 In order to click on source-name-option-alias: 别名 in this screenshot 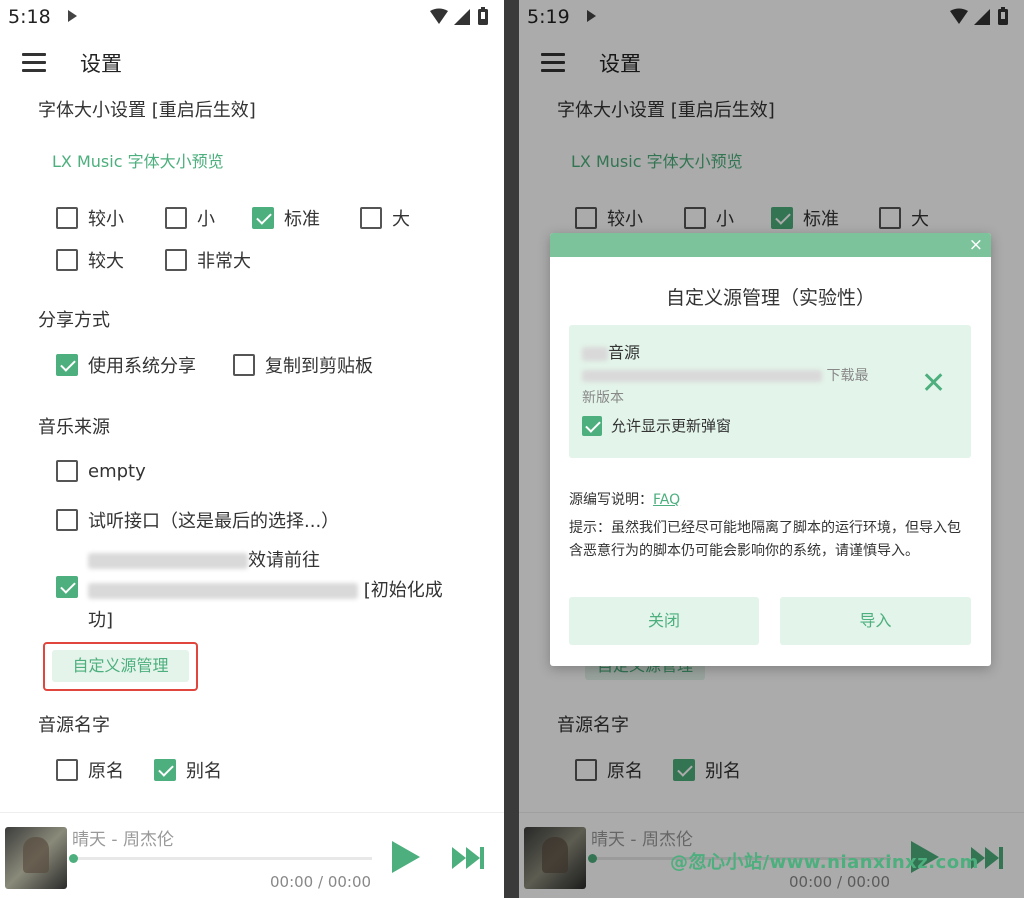, I will do `click(188, 770)`.